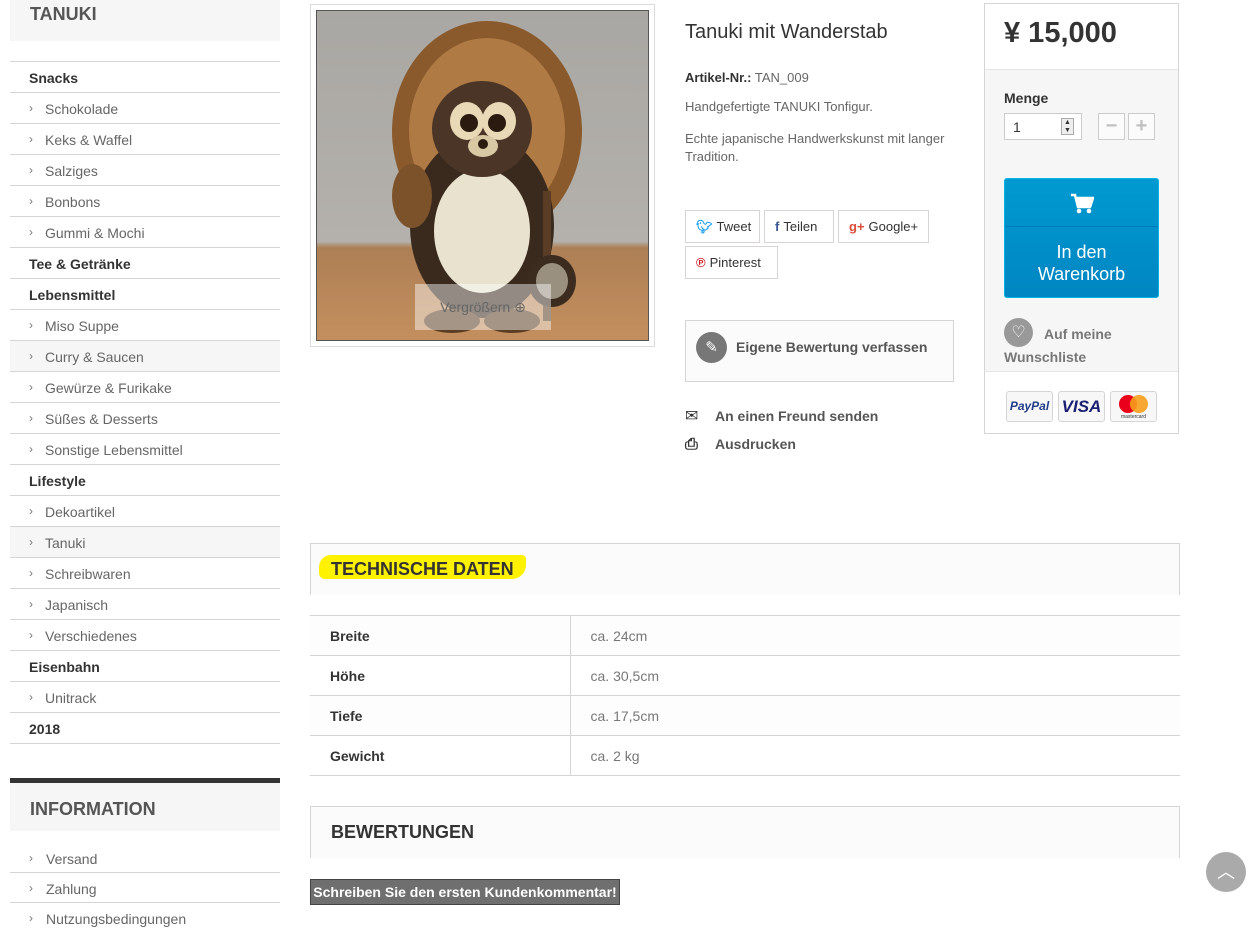 The width and height of the screenshot is (1256, 931). What do you see at coordinates (94, 357) in the screenshot?
I see `category-label: Curry & Saucen` at bounding box center [94, 357].